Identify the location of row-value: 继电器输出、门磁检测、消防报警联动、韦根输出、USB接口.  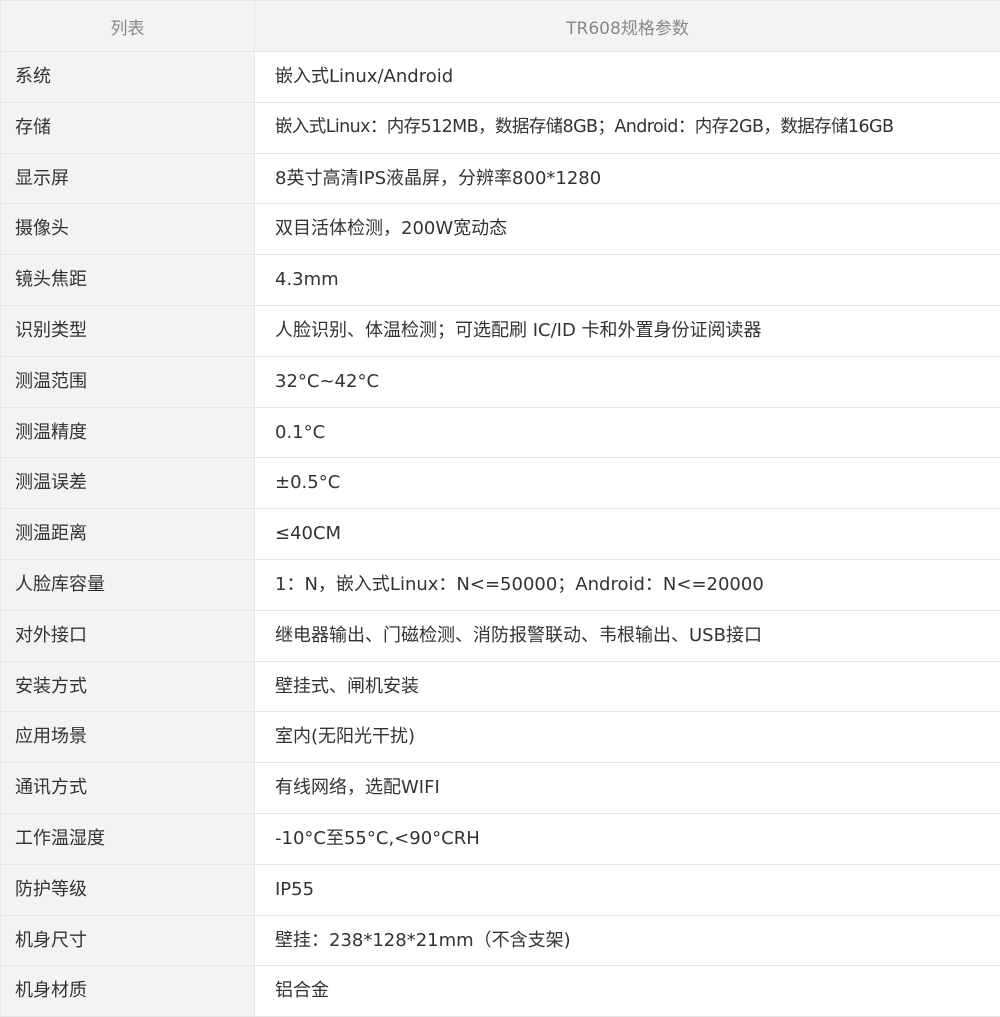
(627, 635).